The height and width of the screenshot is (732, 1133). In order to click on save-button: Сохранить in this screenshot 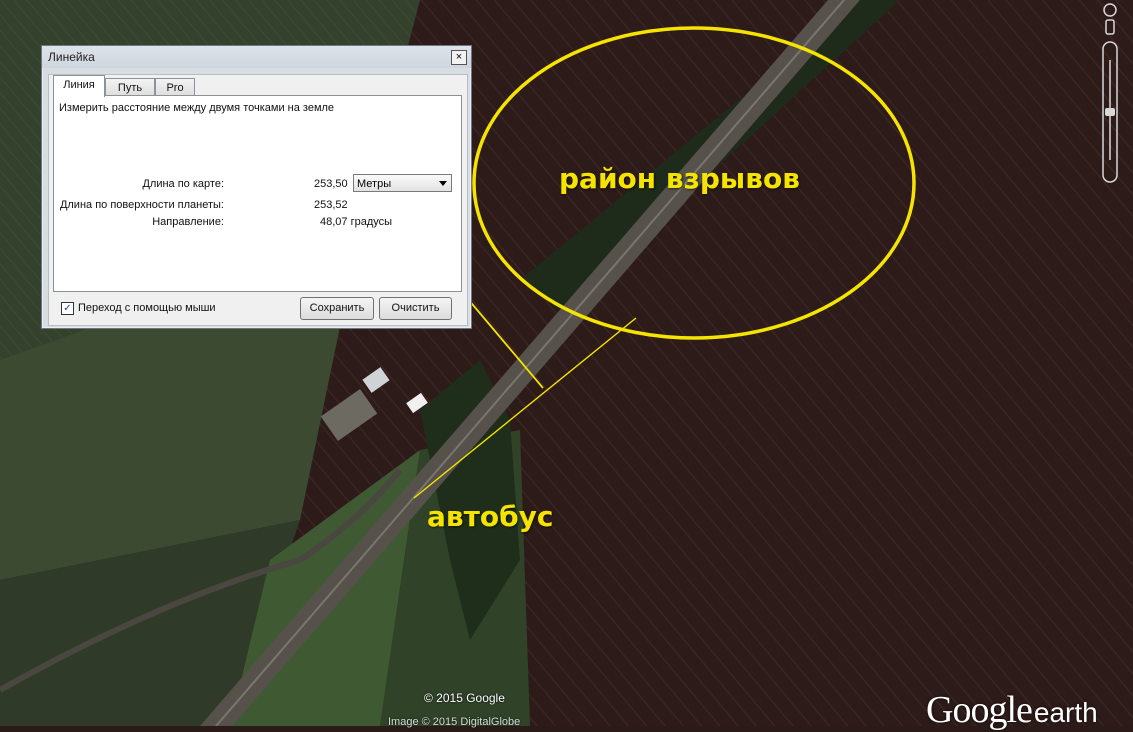, I will do `click(337, 308)`.